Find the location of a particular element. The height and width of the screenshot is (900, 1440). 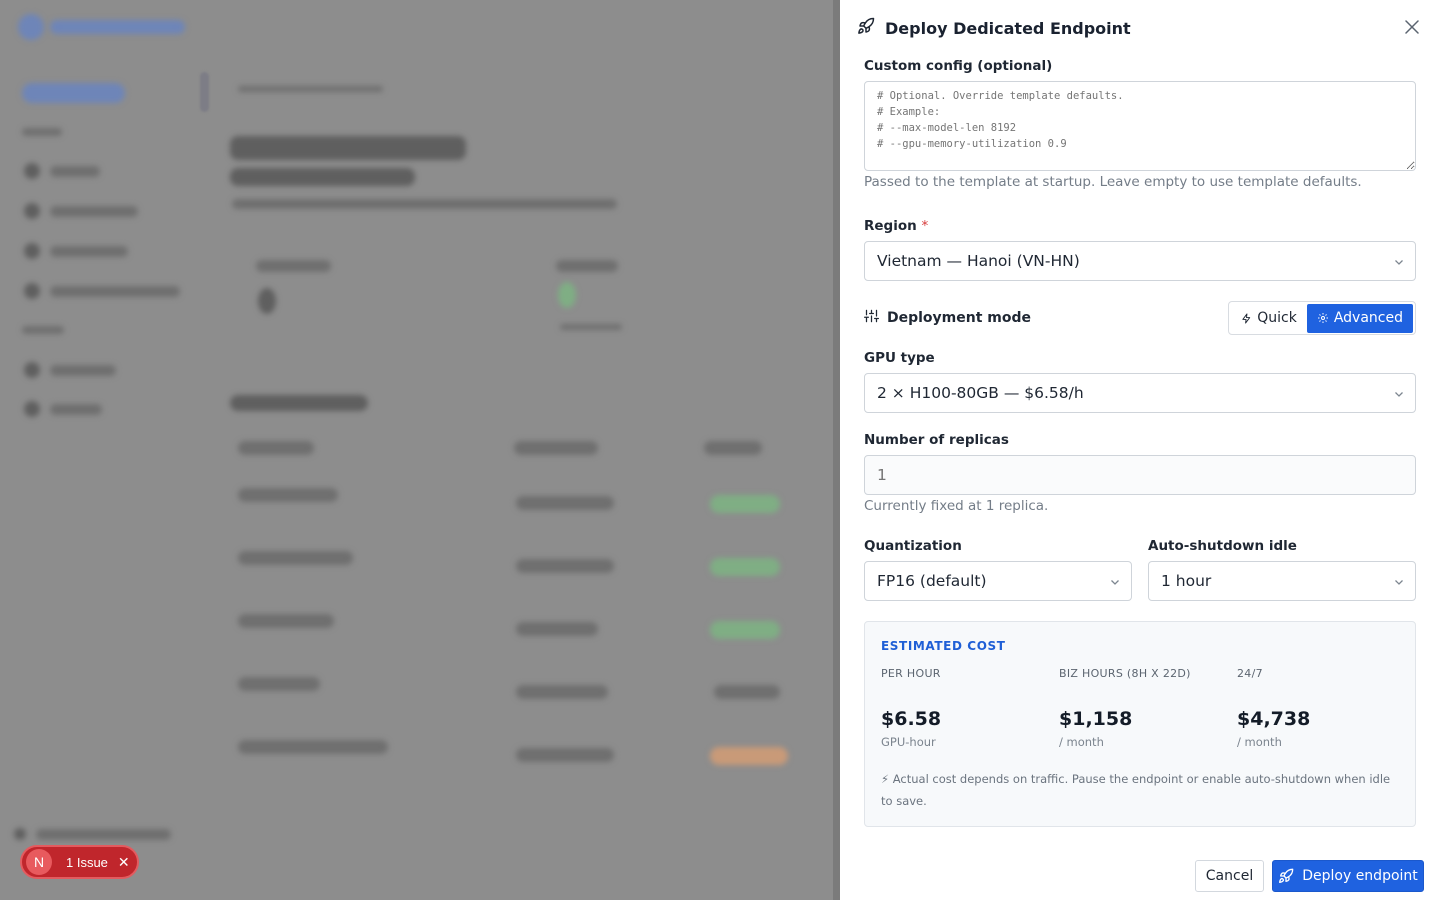

close-drawer-button is located at coordinates (1412, 27).